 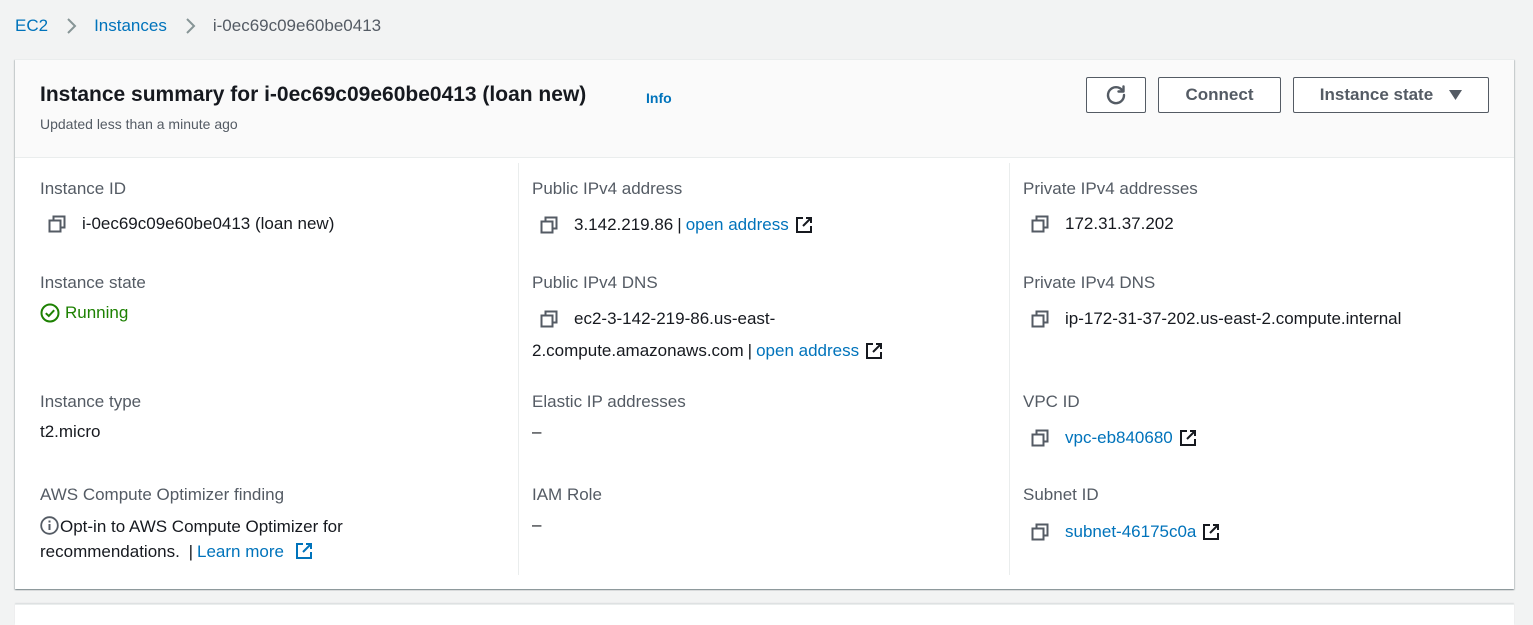 I want to click on info-circle-icon, so click(x=49, y=525).